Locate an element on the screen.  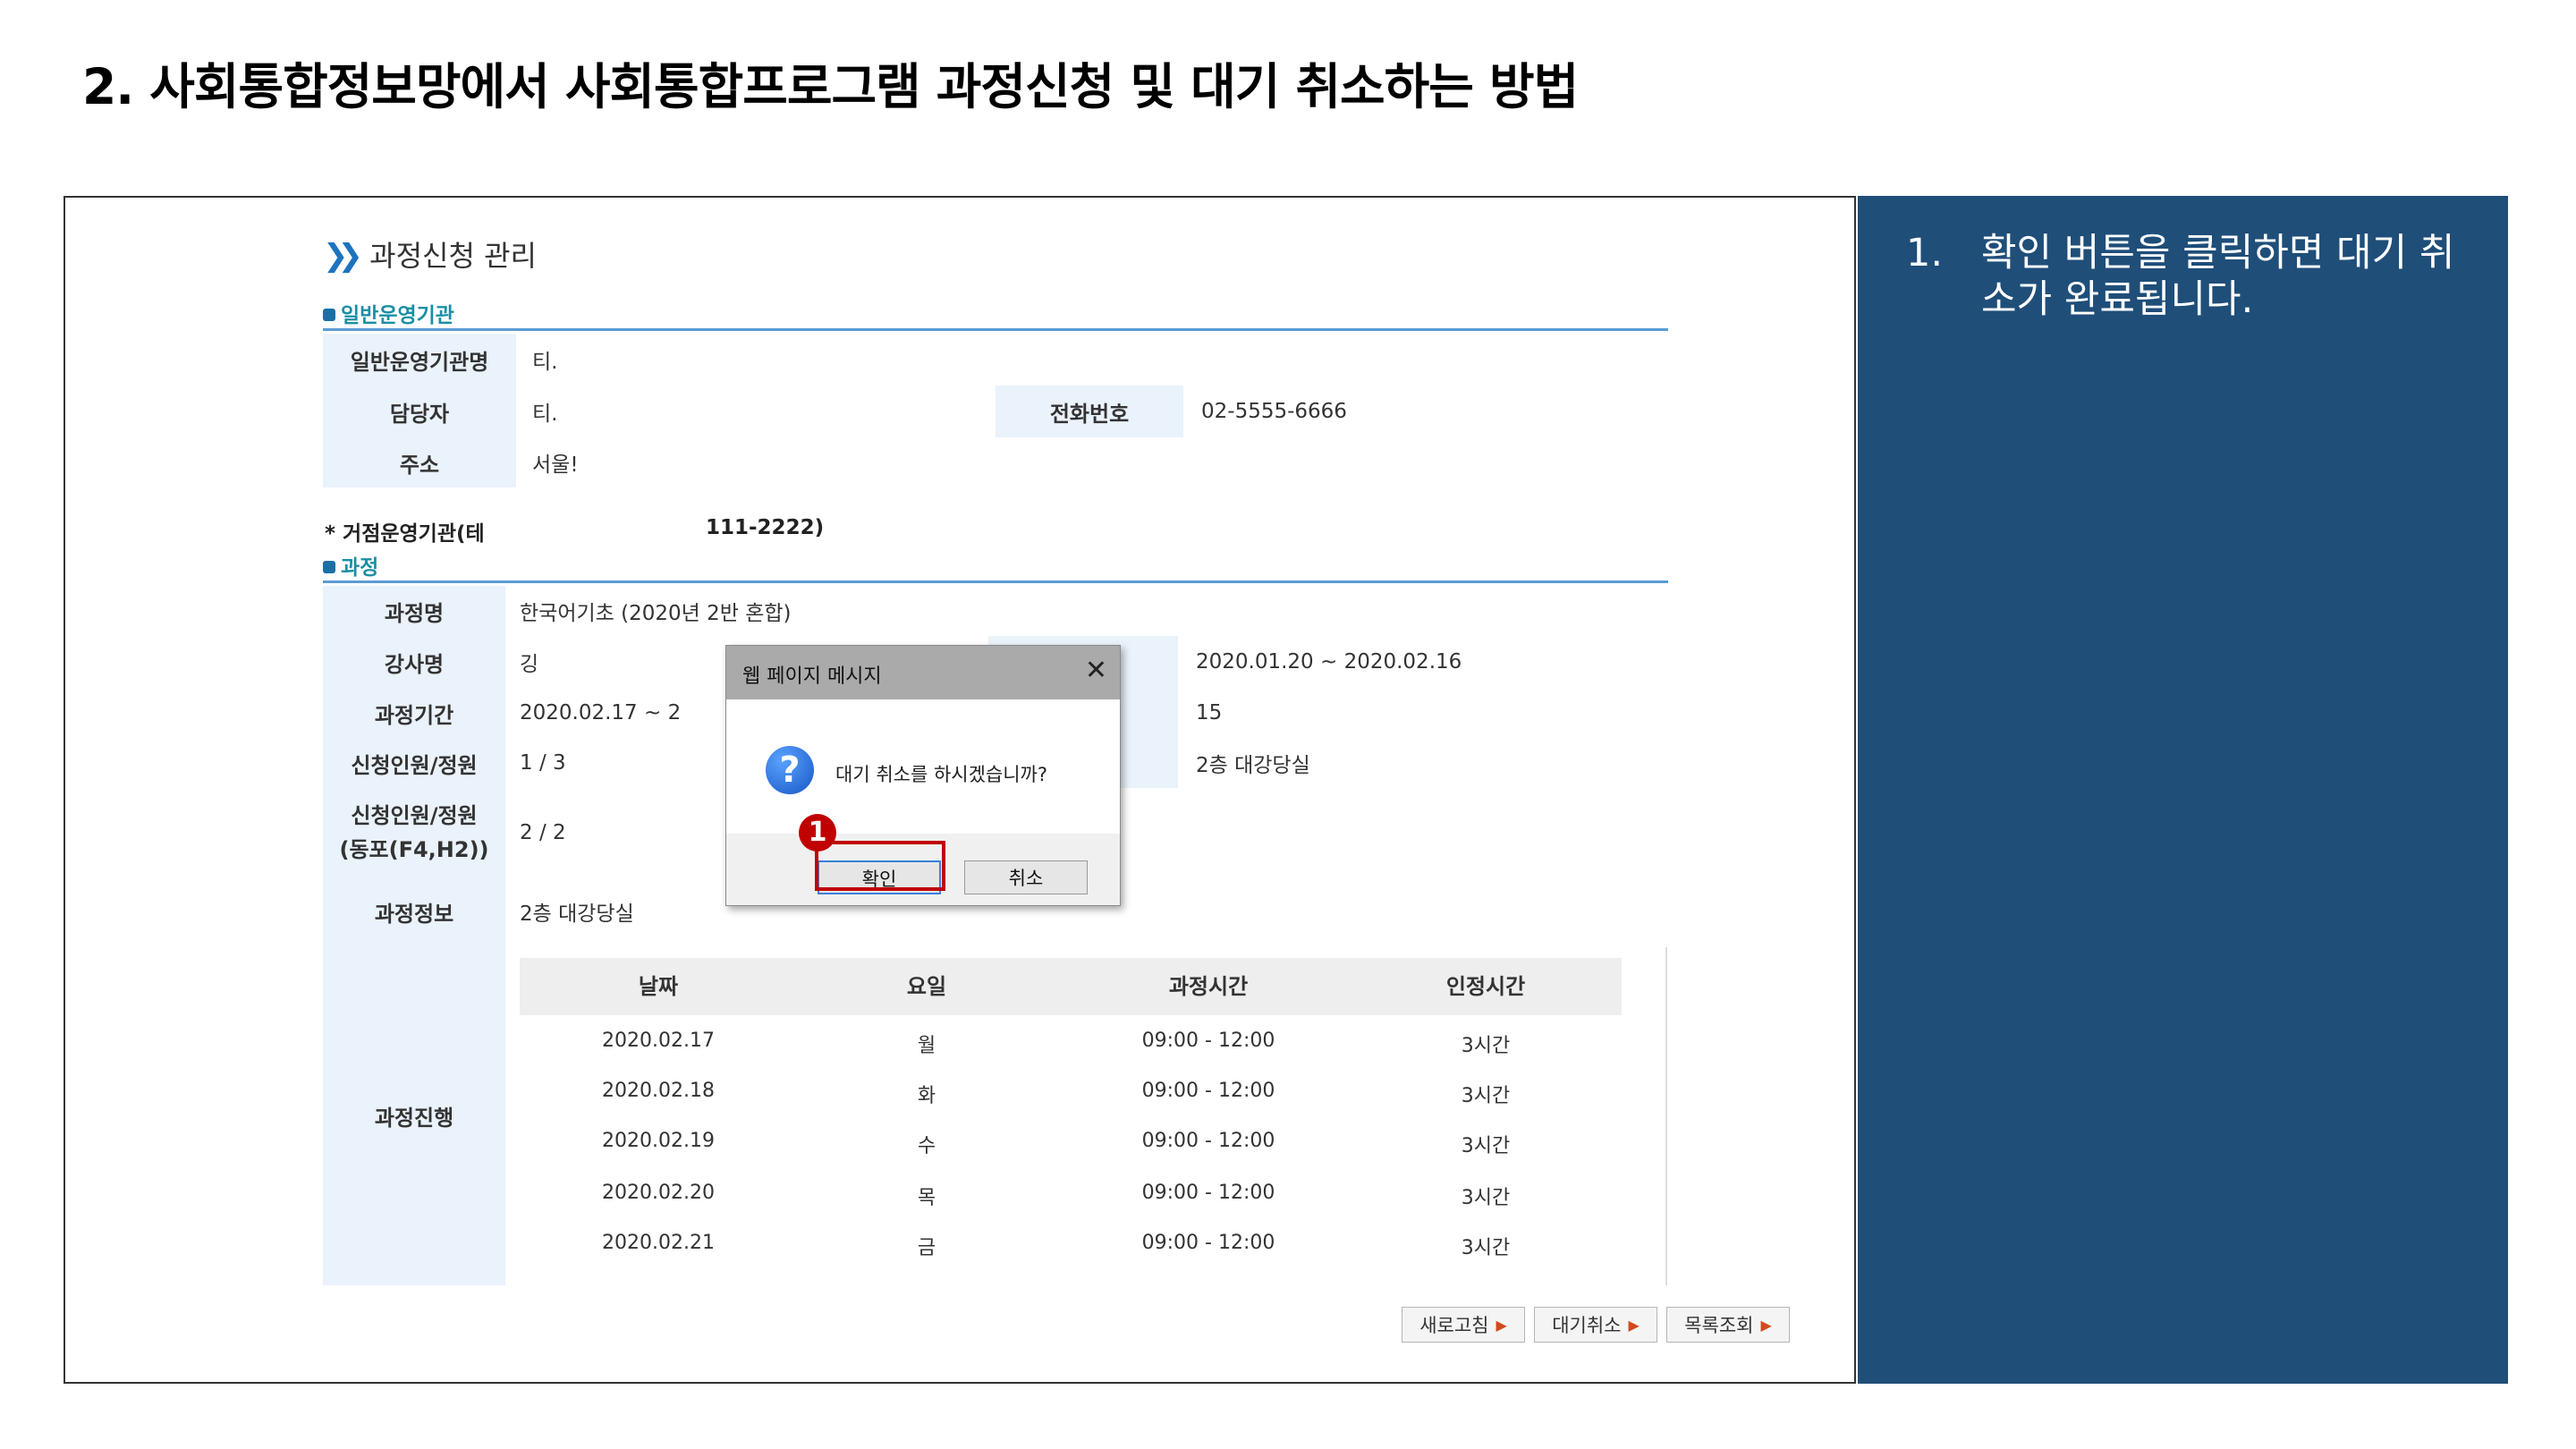
hub-org-note: * 거점운영기관(테 is located at coordinates (405, 534).